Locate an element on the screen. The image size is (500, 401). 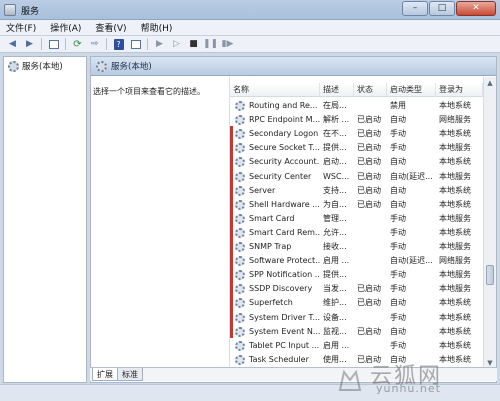
export-list-button: ⇨ is located at coordinates (94, 44).